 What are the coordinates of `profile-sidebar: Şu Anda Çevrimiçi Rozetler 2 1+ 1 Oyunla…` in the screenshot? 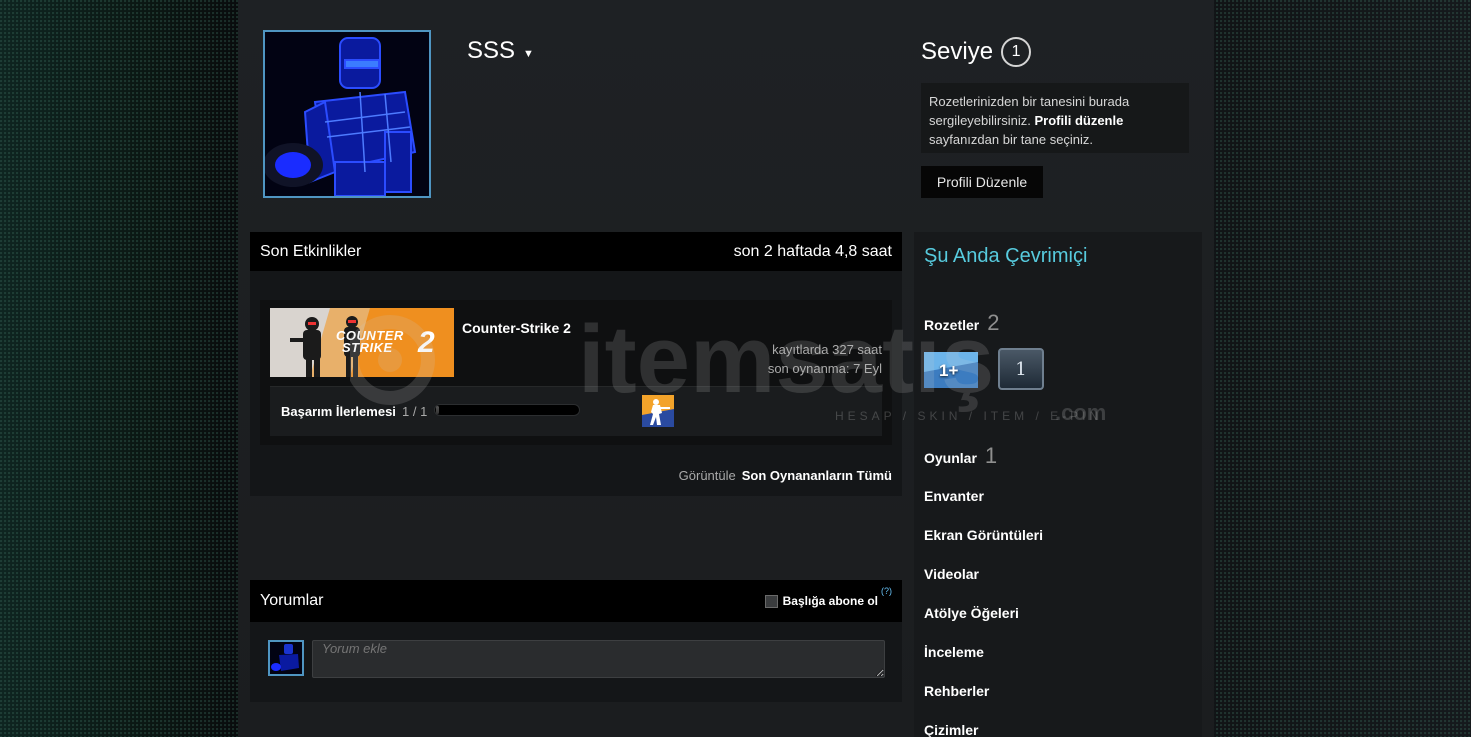 It's located at (1058, 484).